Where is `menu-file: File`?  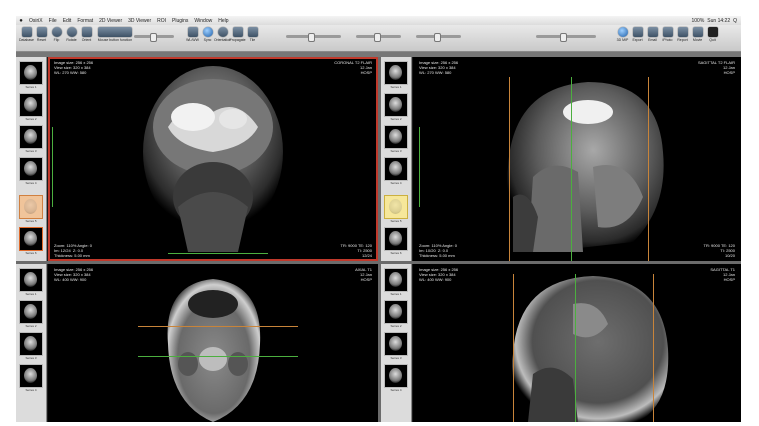
menu-file: File is located at coordinates (53, 21).